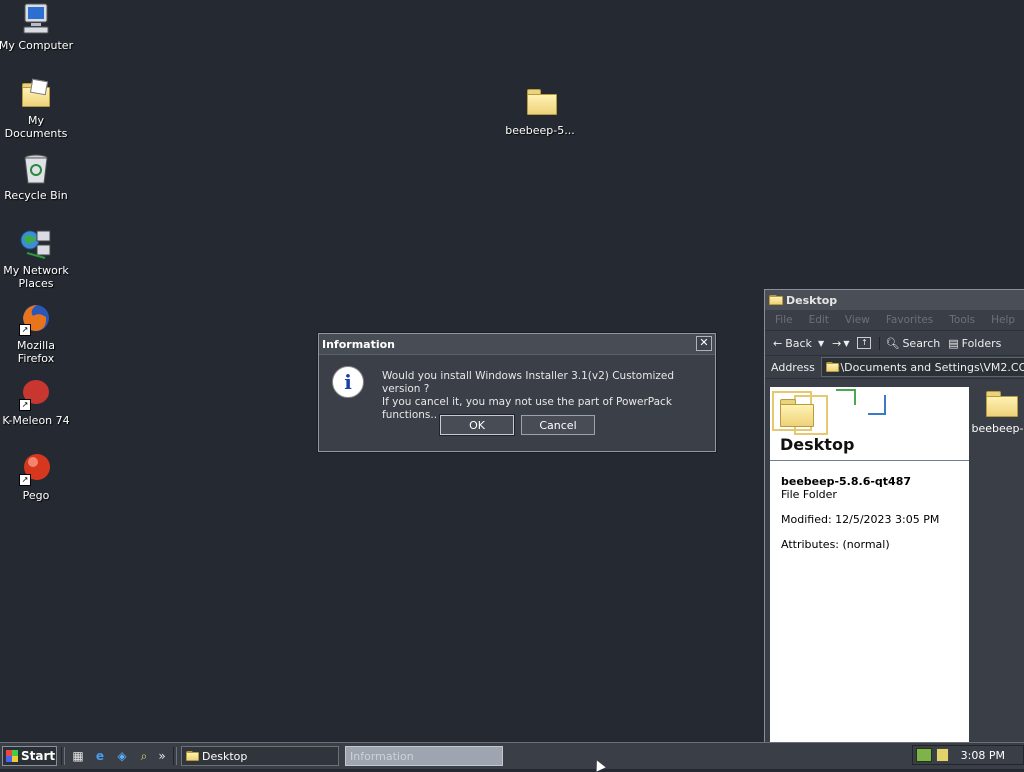  What do you see at coordinates (36, 394) in the screenshot?
I see `kmeleon-icon: ↗` at bounding box center [36, 394].